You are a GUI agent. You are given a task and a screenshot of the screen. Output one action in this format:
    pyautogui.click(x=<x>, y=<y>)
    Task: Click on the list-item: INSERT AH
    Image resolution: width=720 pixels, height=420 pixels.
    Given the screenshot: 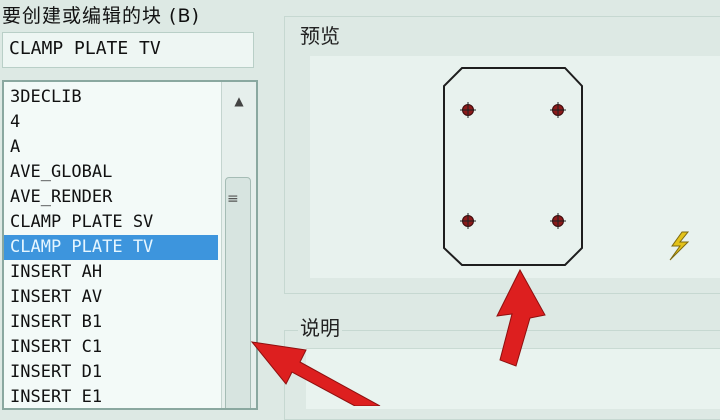 What is the action you would take?
    pyautogui.click(x=111, y=272)
    